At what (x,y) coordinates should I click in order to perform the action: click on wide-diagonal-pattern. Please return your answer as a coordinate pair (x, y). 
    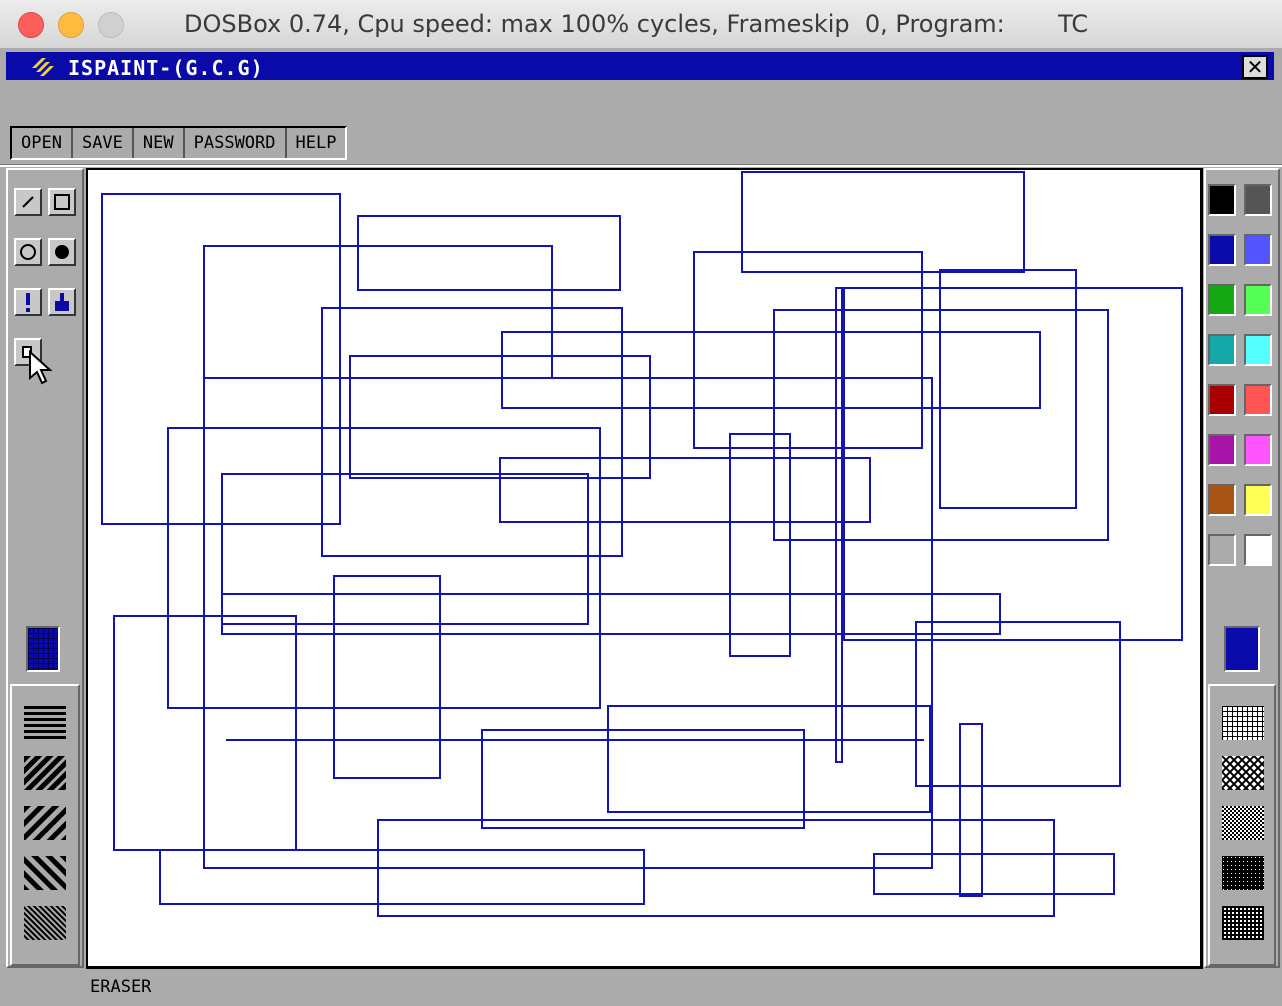
    Looking at the image, I should click on (45, 823).